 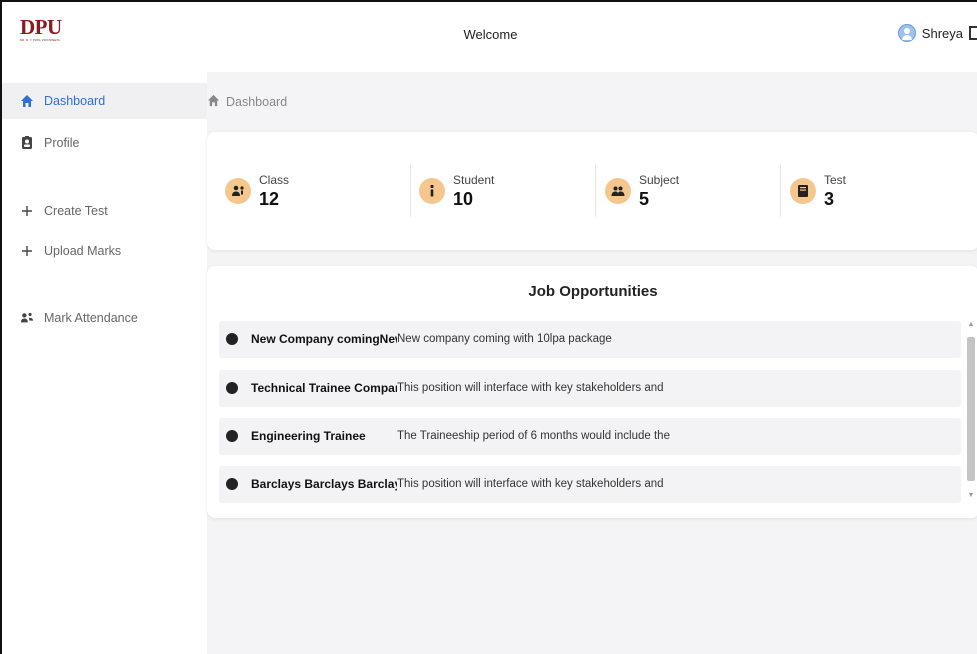 I want to click on user-menu: Shreya, so click(x=937, y=33).